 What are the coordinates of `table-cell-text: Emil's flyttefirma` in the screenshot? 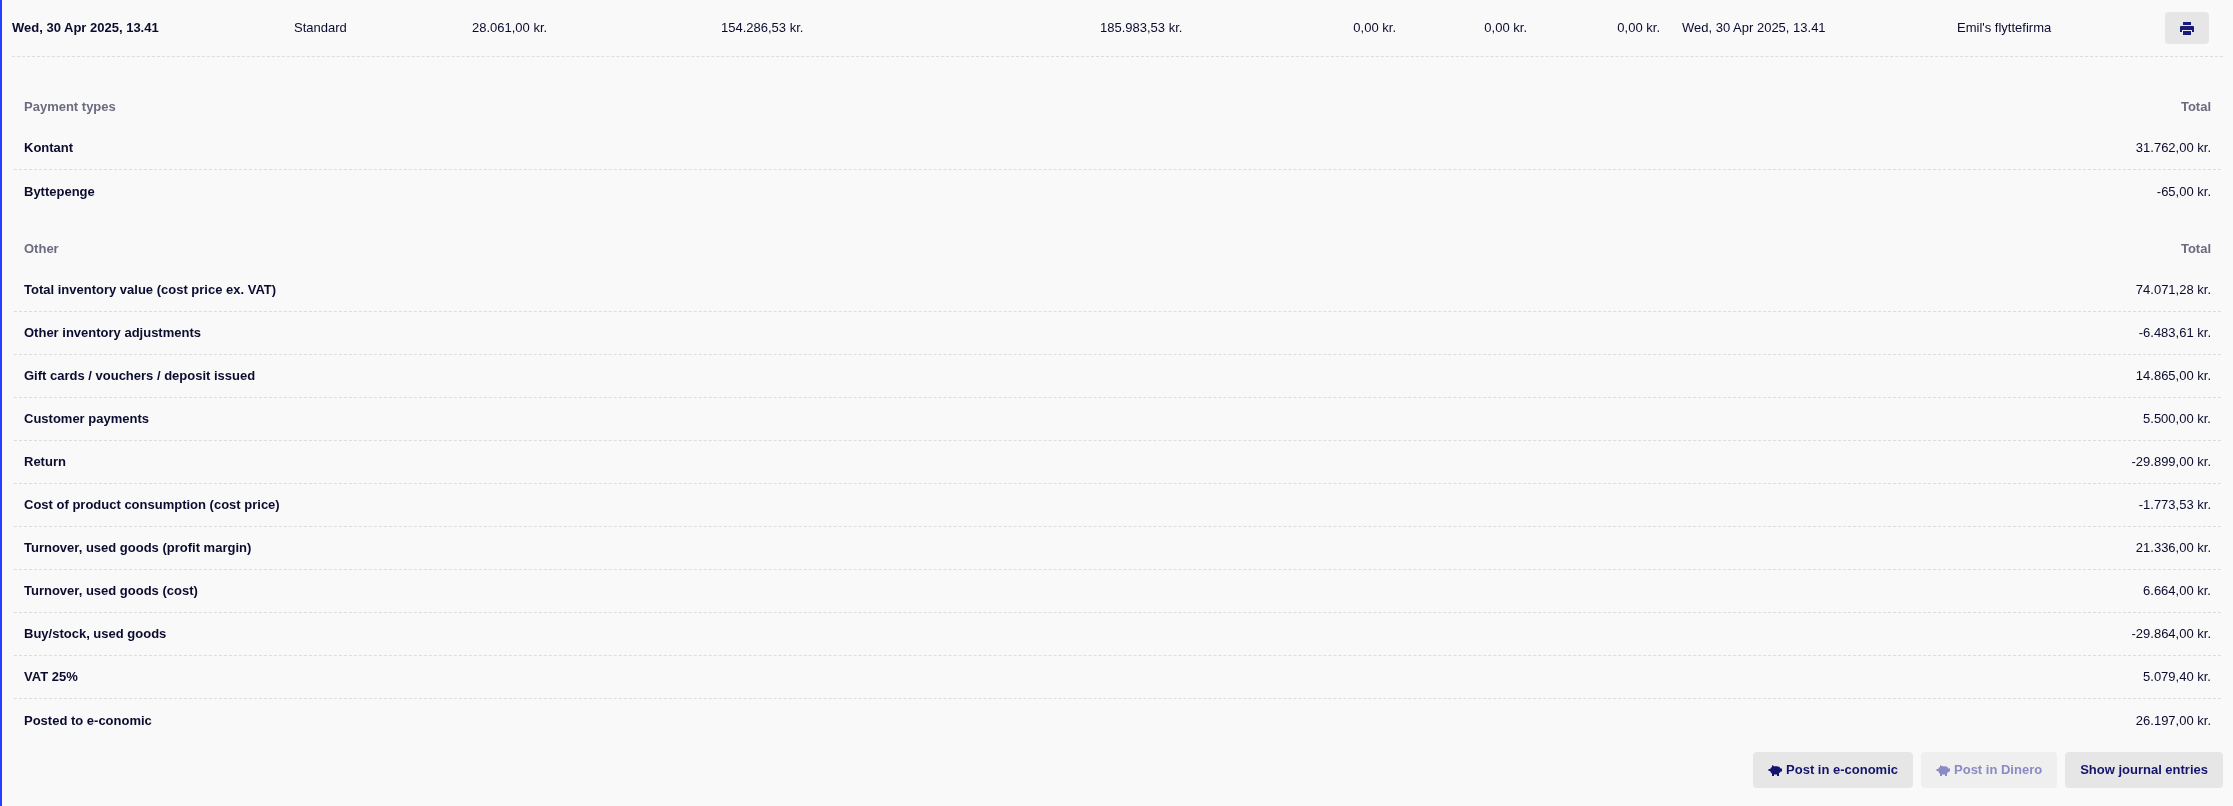 It's located at (2005, 28).